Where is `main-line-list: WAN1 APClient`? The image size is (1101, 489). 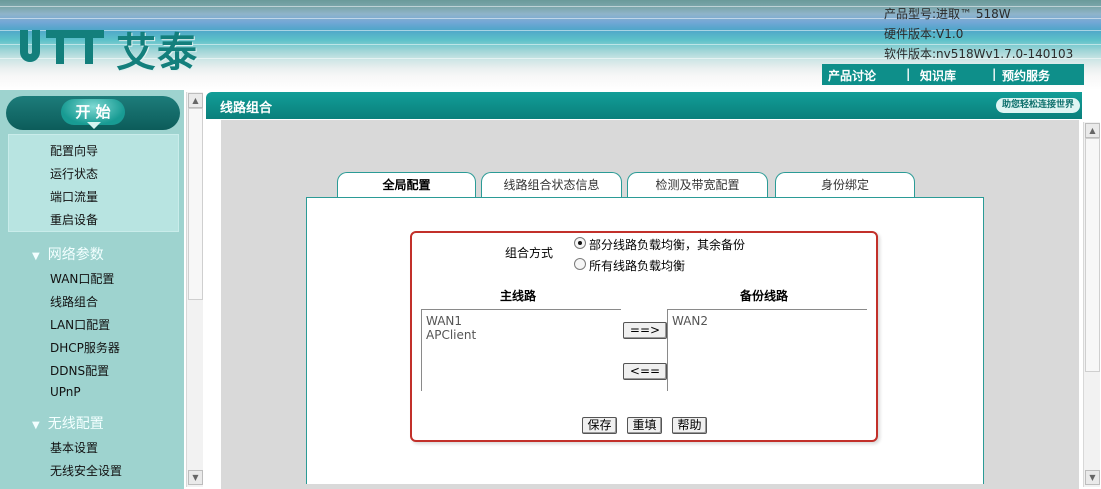
main-line-list: WAN1 APClient is located at coordinates (521, 350).